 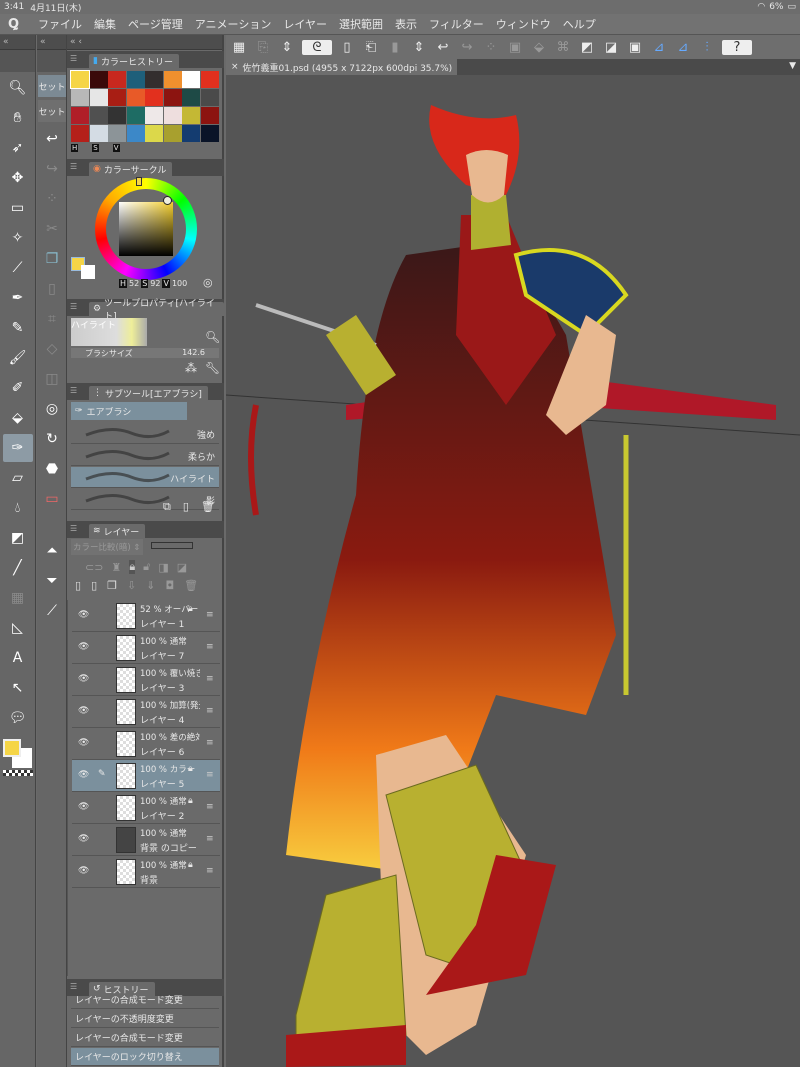 What do you see at coordinates (17, 24) in the screenshot?
I see `app-logo-icon: Ꝗ` at bounding box center [17, 24].